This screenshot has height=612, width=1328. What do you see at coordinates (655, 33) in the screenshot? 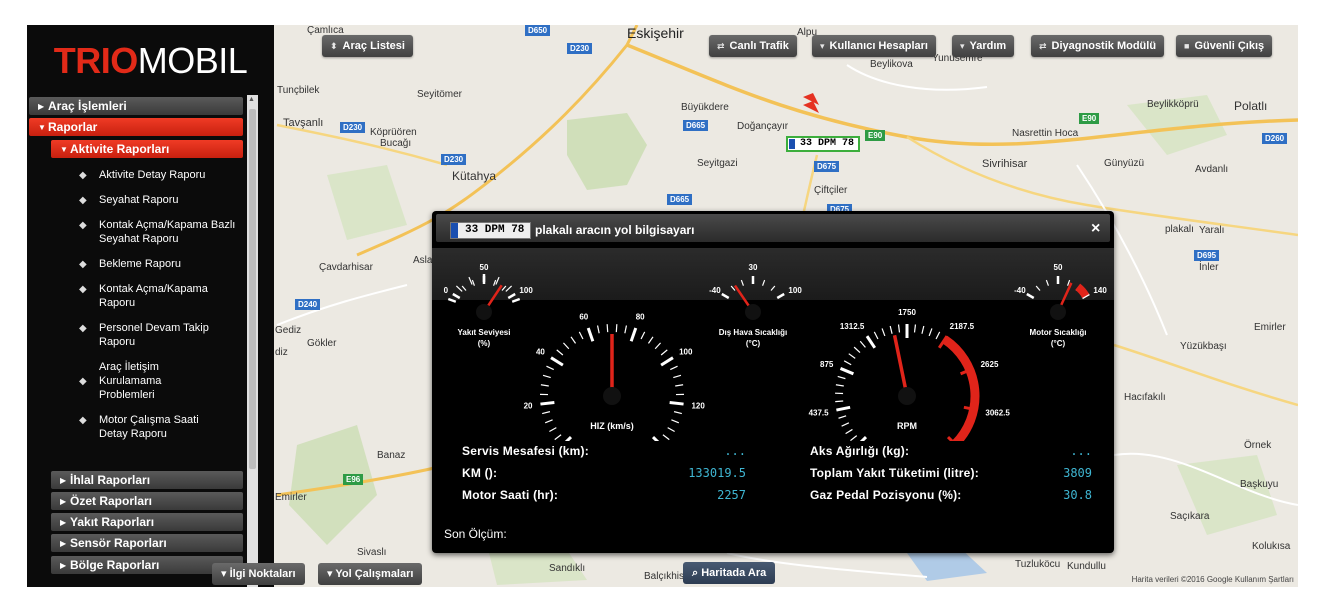
I see `map-place-label: Eskişehir` at bounding box center [655, 33].